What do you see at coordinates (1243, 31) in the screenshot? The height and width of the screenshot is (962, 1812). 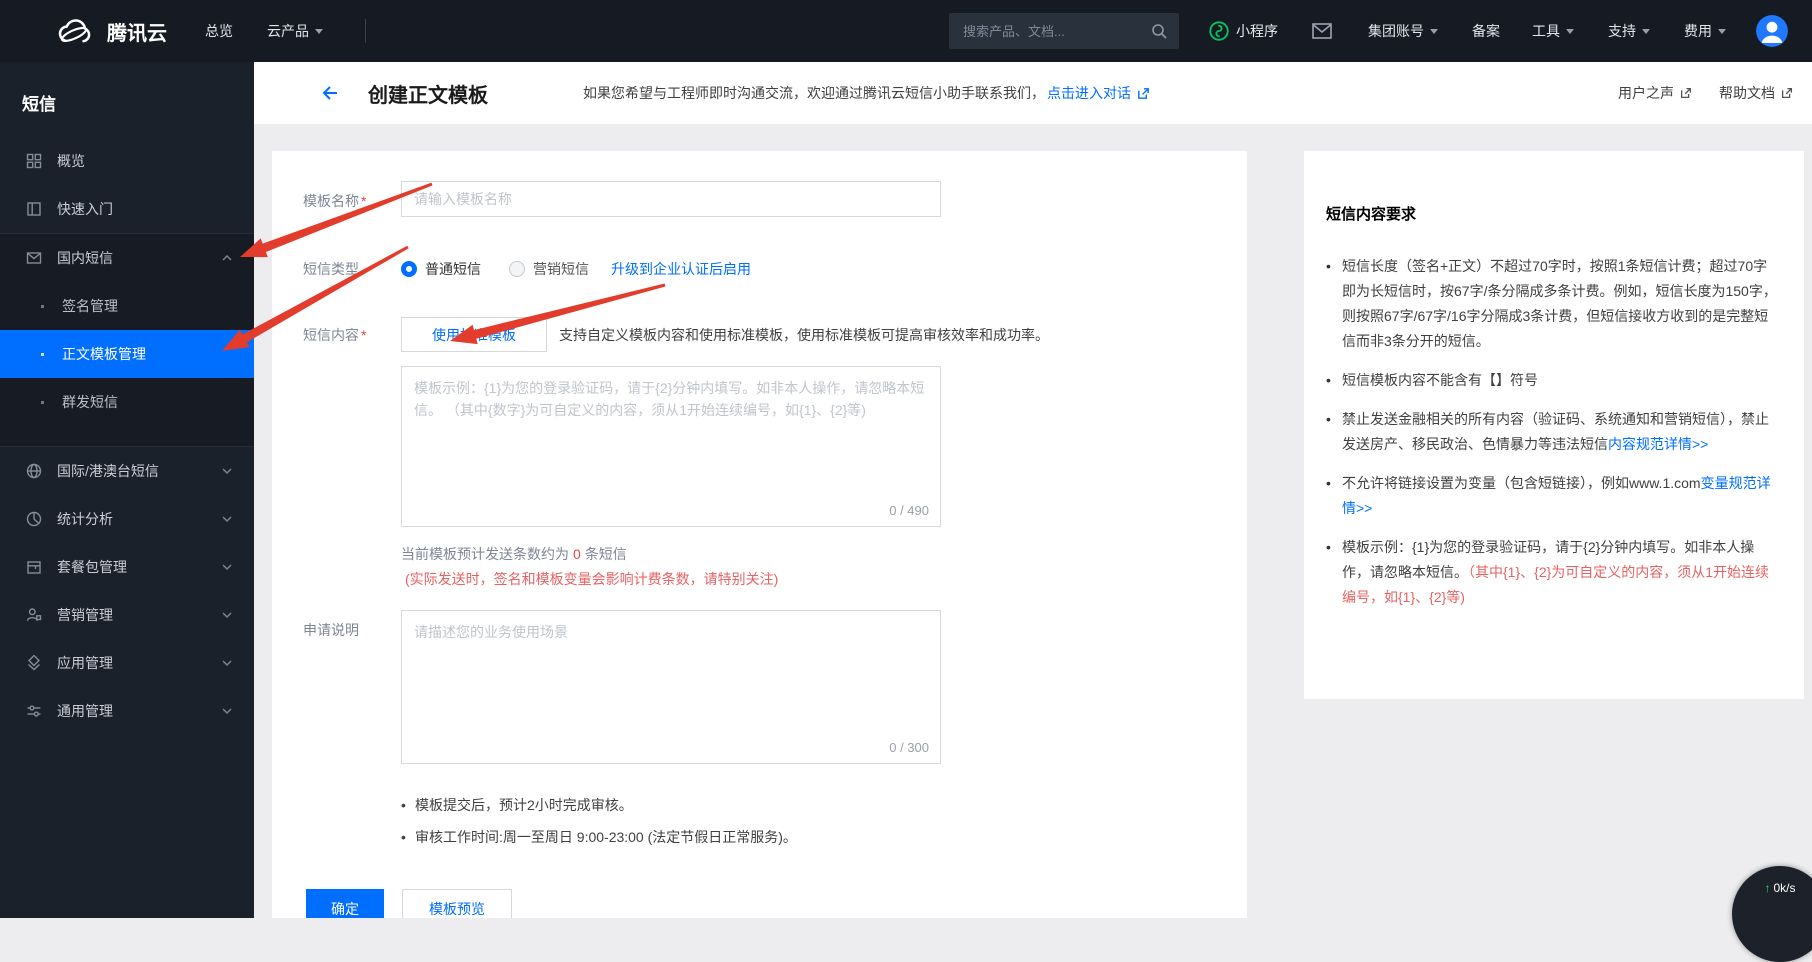 I see `miniprogram-link: 小程序` at bounding box center [1243, 31].